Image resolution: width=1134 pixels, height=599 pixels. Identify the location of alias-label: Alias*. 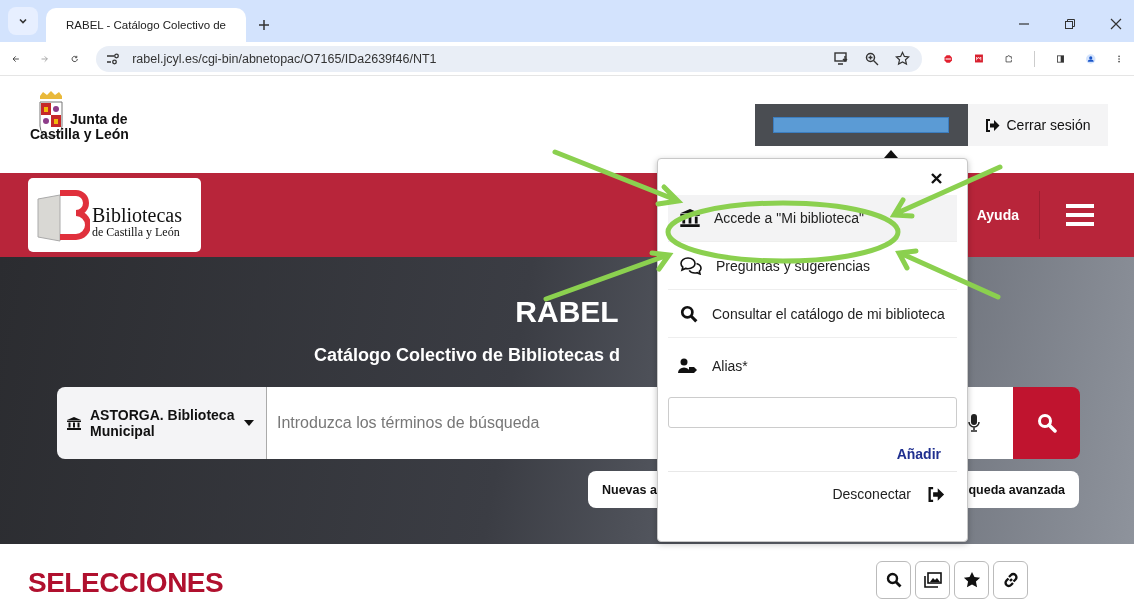
(730, 366).